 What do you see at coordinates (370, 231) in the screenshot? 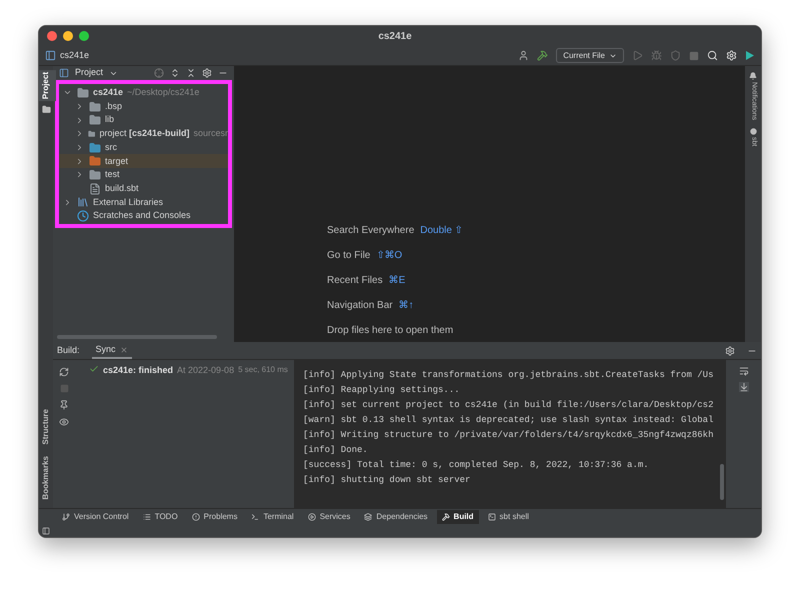
I see `hint-label: Search Everywhere` at bounding box center [370, 231].